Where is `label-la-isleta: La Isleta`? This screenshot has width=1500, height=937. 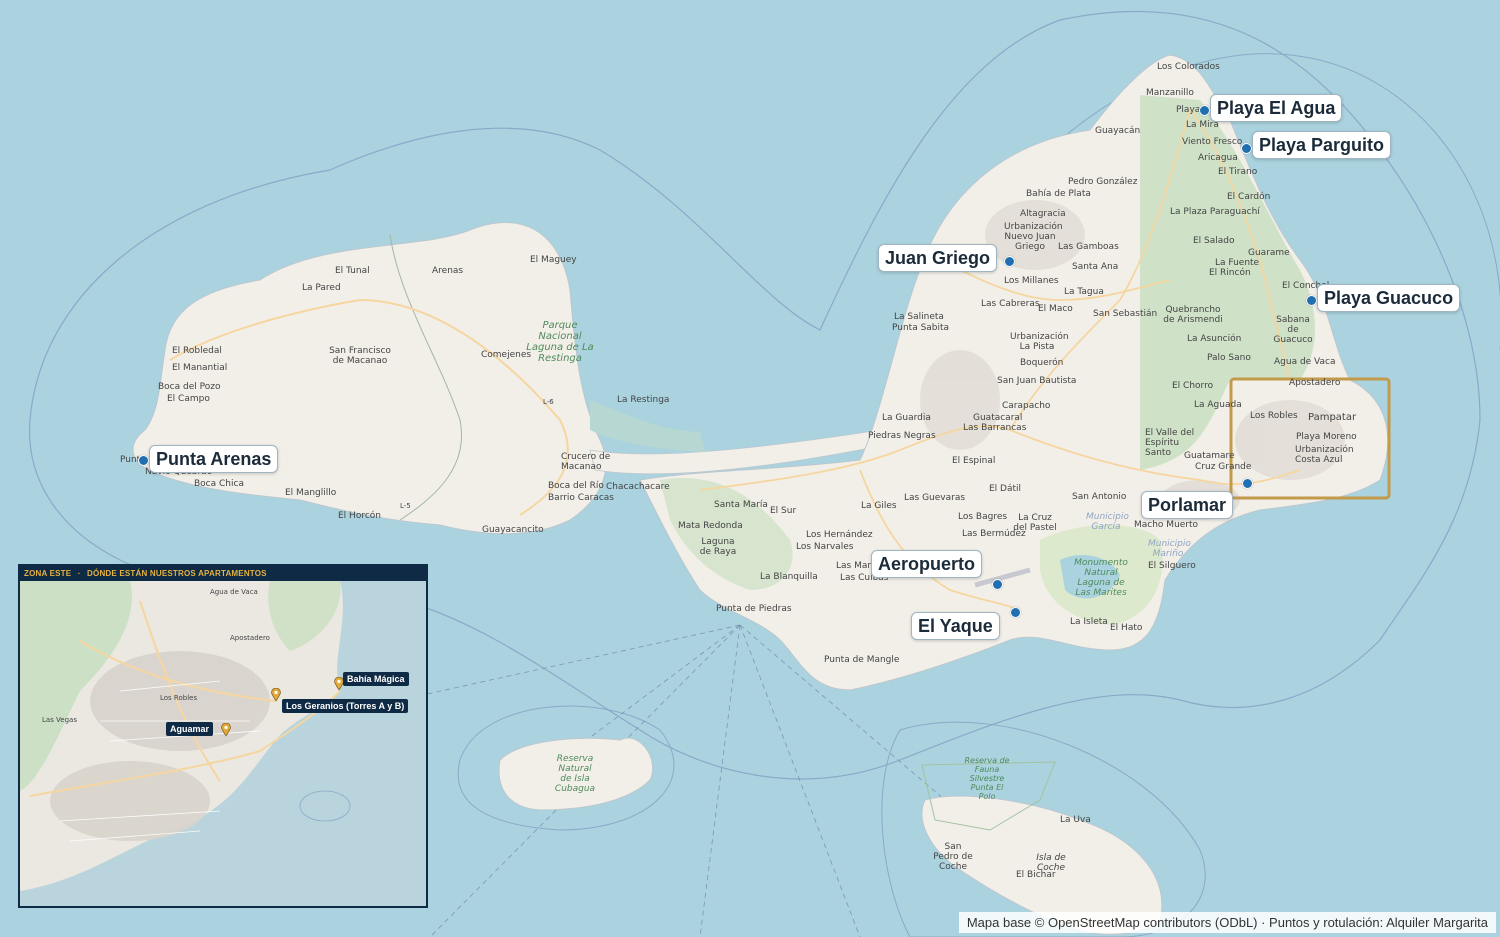 label-la-isleta: La Isleta is located at coordinates (1089, 622).